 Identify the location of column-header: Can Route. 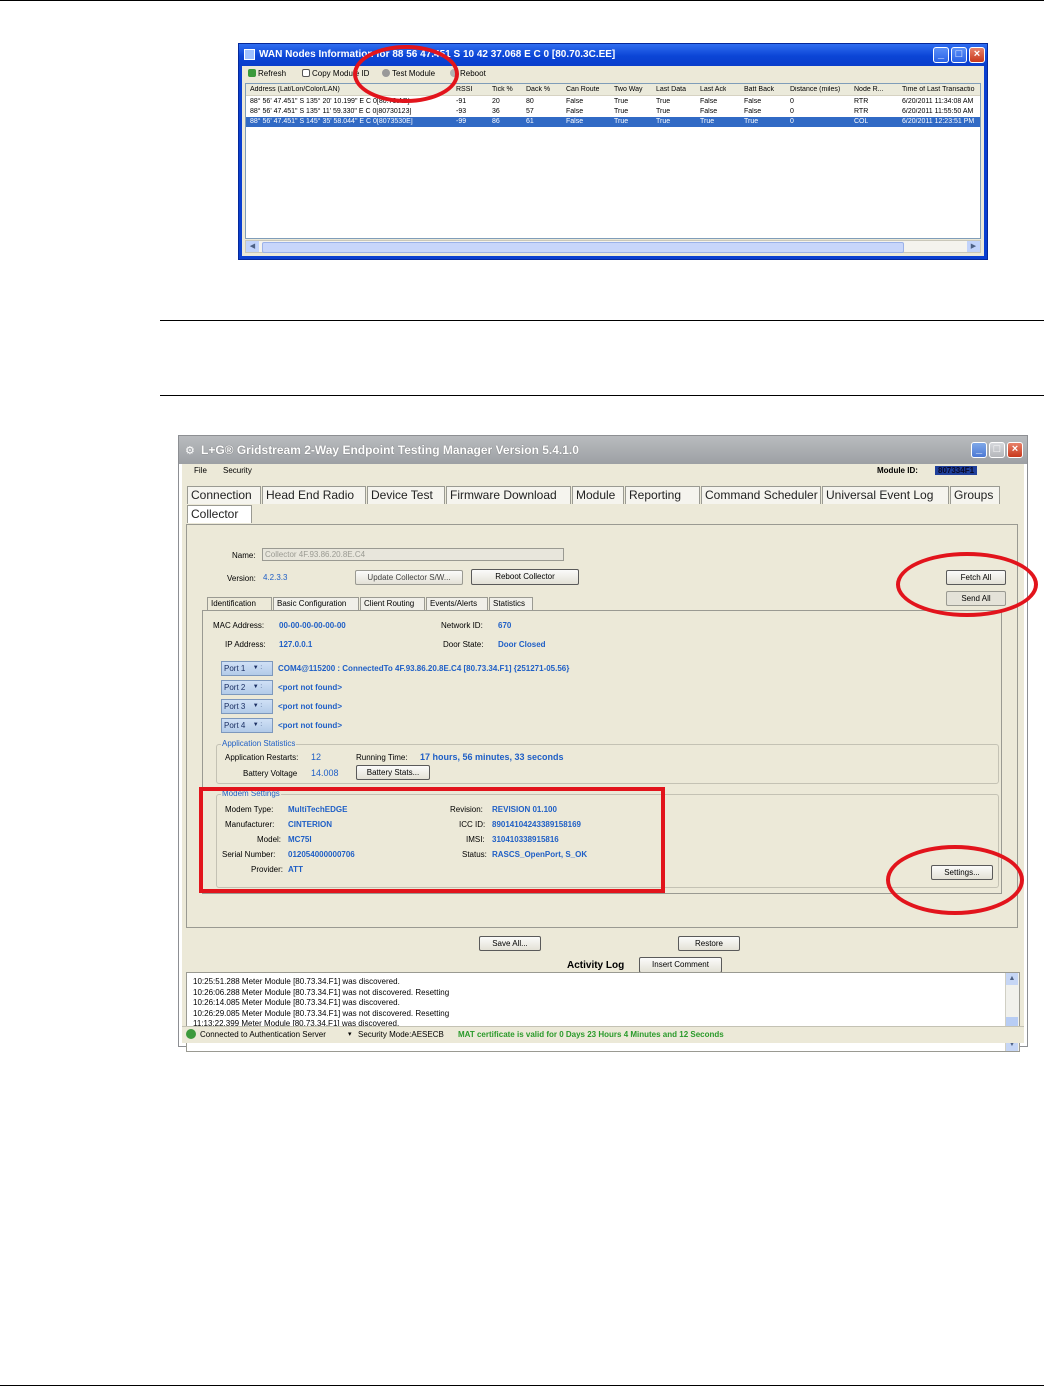
(582, 89).